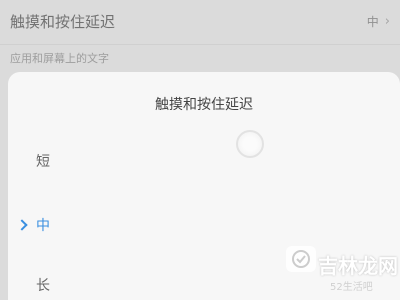 The width and height of the screenshot is (400, 300). Describe the element at coordinates (43, 286) in the screenshot. I see `option-label: 长` at that location.